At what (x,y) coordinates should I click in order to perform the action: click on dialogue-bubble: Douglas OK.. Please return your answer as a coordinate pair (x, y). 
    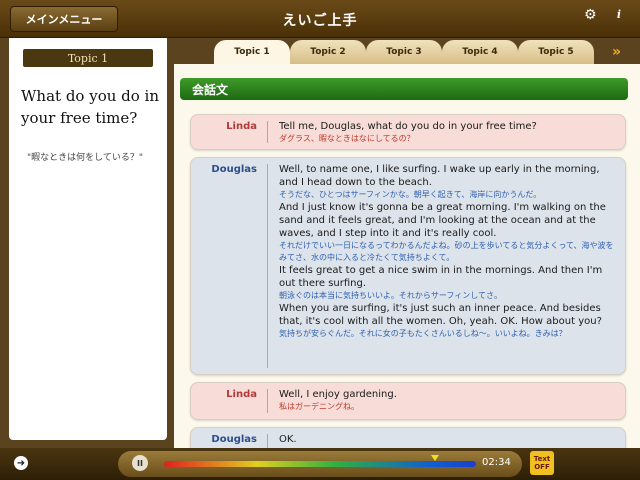
    Looking at the image, I should click on (408, 437).